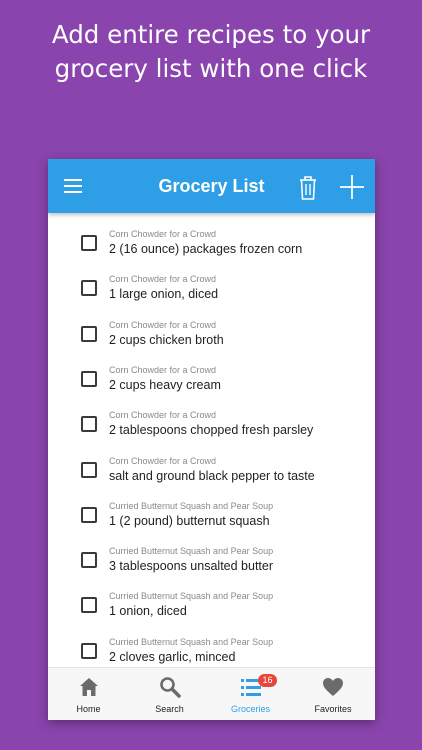 The width and height of the screenshot is (422, 750). I want to click on item-ingredient: 2 cups heavy cream, so click(165, 384).